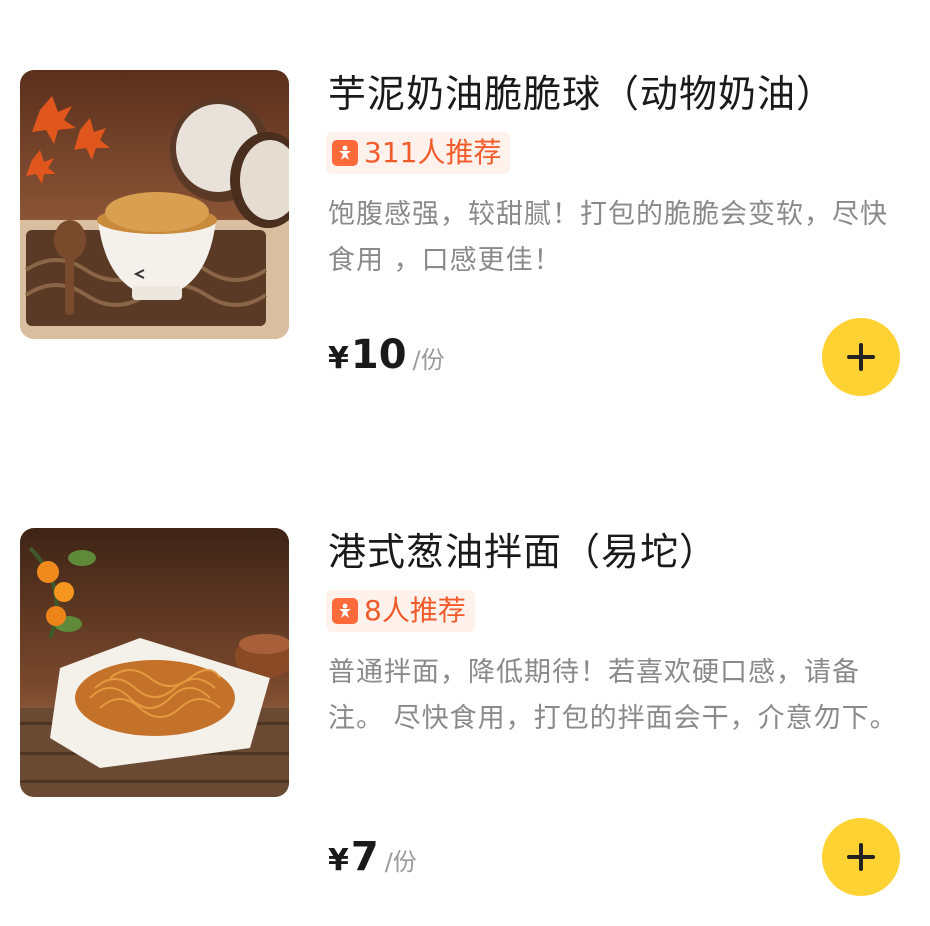  I want to click on product-title: 港式葱油拌面（易坨）, so click(523, 552).